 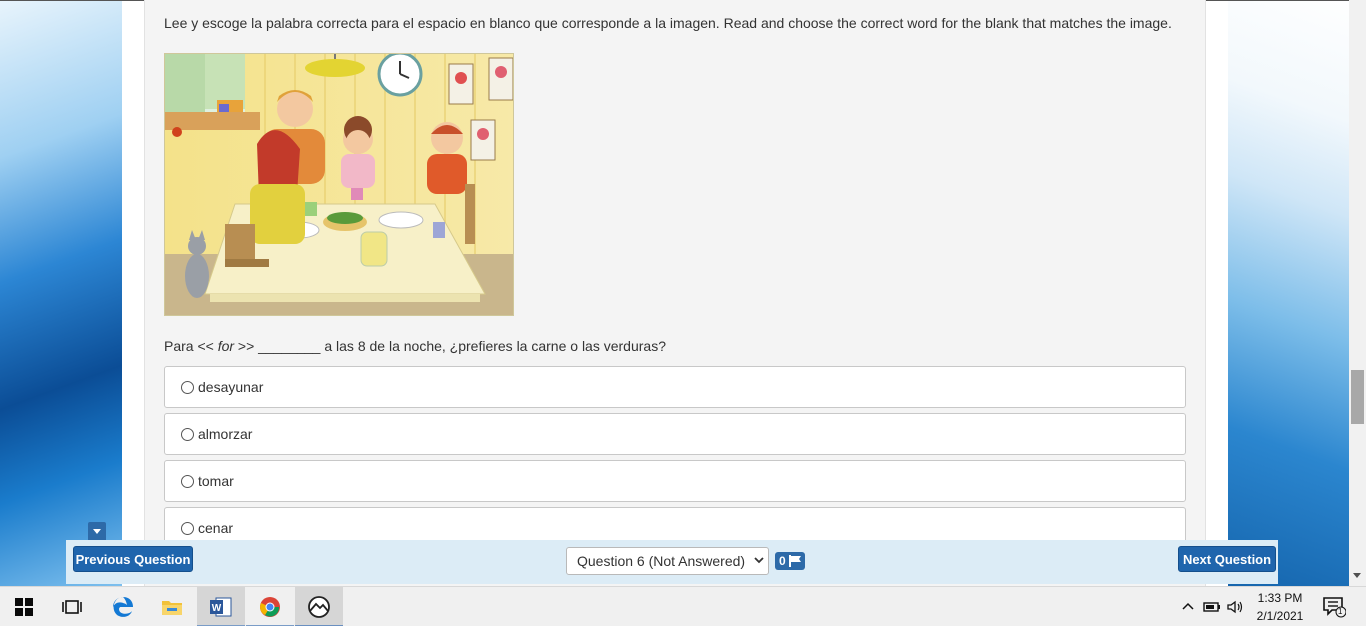 What do you see at coordinates (1280, 598) in the screenshot?
I see `clock-time: 1:33 PM` at bounding box center [1280, 598].